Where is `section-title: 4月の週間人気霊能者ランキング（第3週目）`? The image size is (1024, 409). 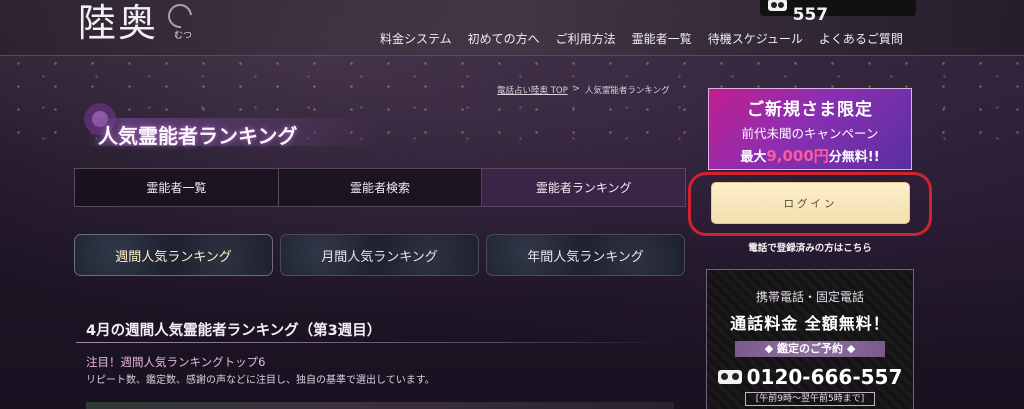 section-title: 4月の週間人気霊能者ランキング（第3週目） is located at coordinates (234, 331).